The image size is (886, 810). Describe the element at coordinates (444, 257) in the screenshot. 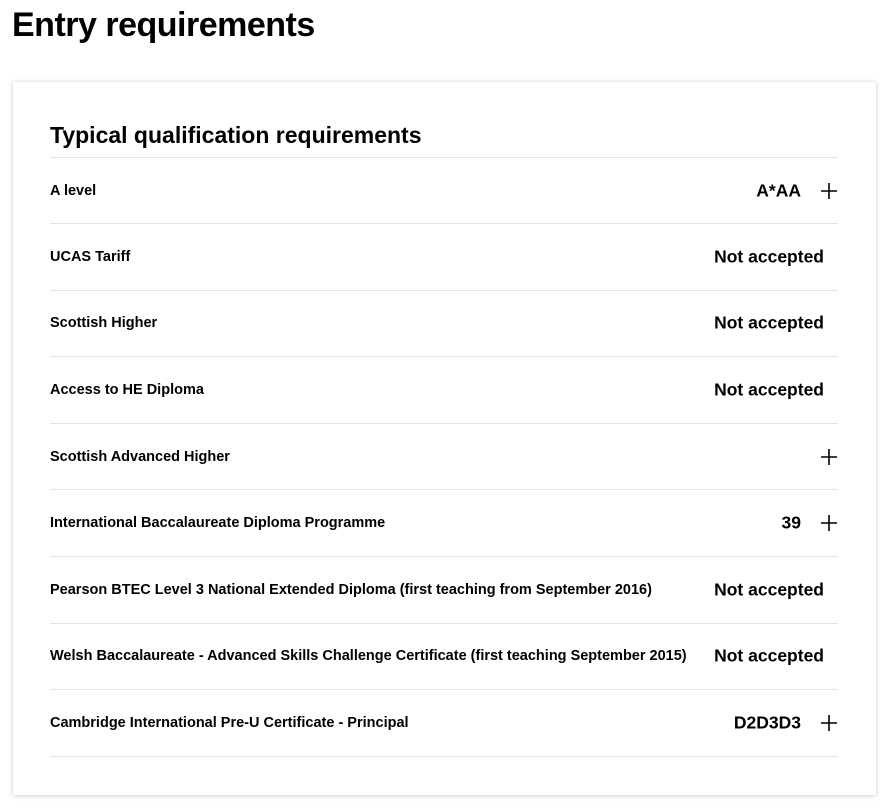

I see `requirement-row: UCAS Tariff Not accepted` at that location.